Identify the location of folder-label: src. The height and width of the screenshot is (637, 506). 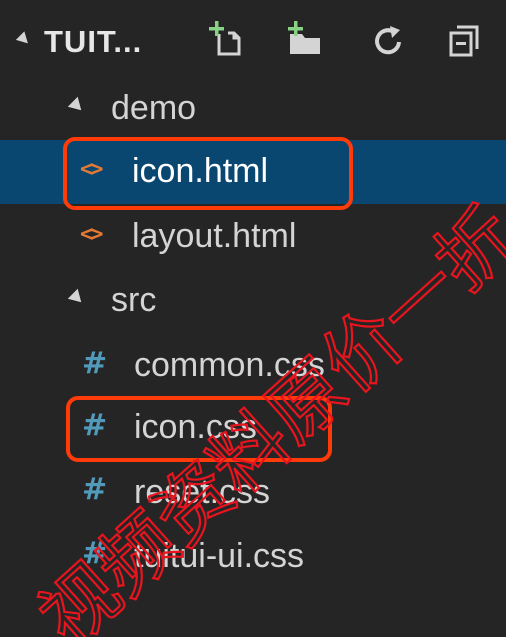
(134, 300).